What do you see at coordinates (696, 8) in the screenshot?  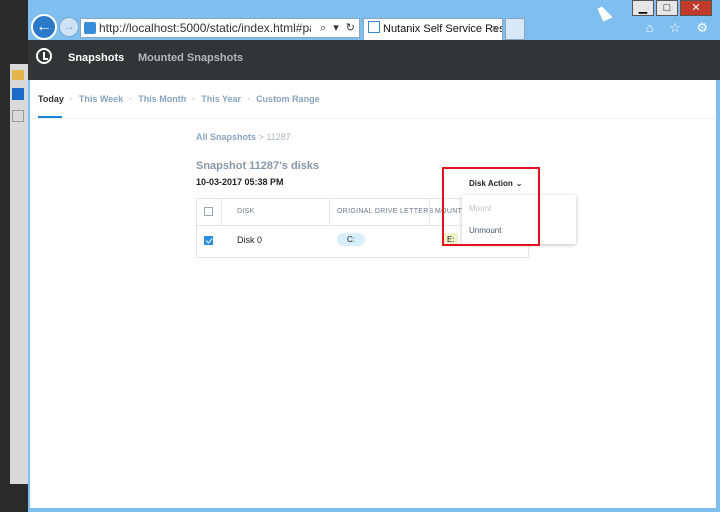 I see `close-window-button: ✕` at bounding box center [696, 8].